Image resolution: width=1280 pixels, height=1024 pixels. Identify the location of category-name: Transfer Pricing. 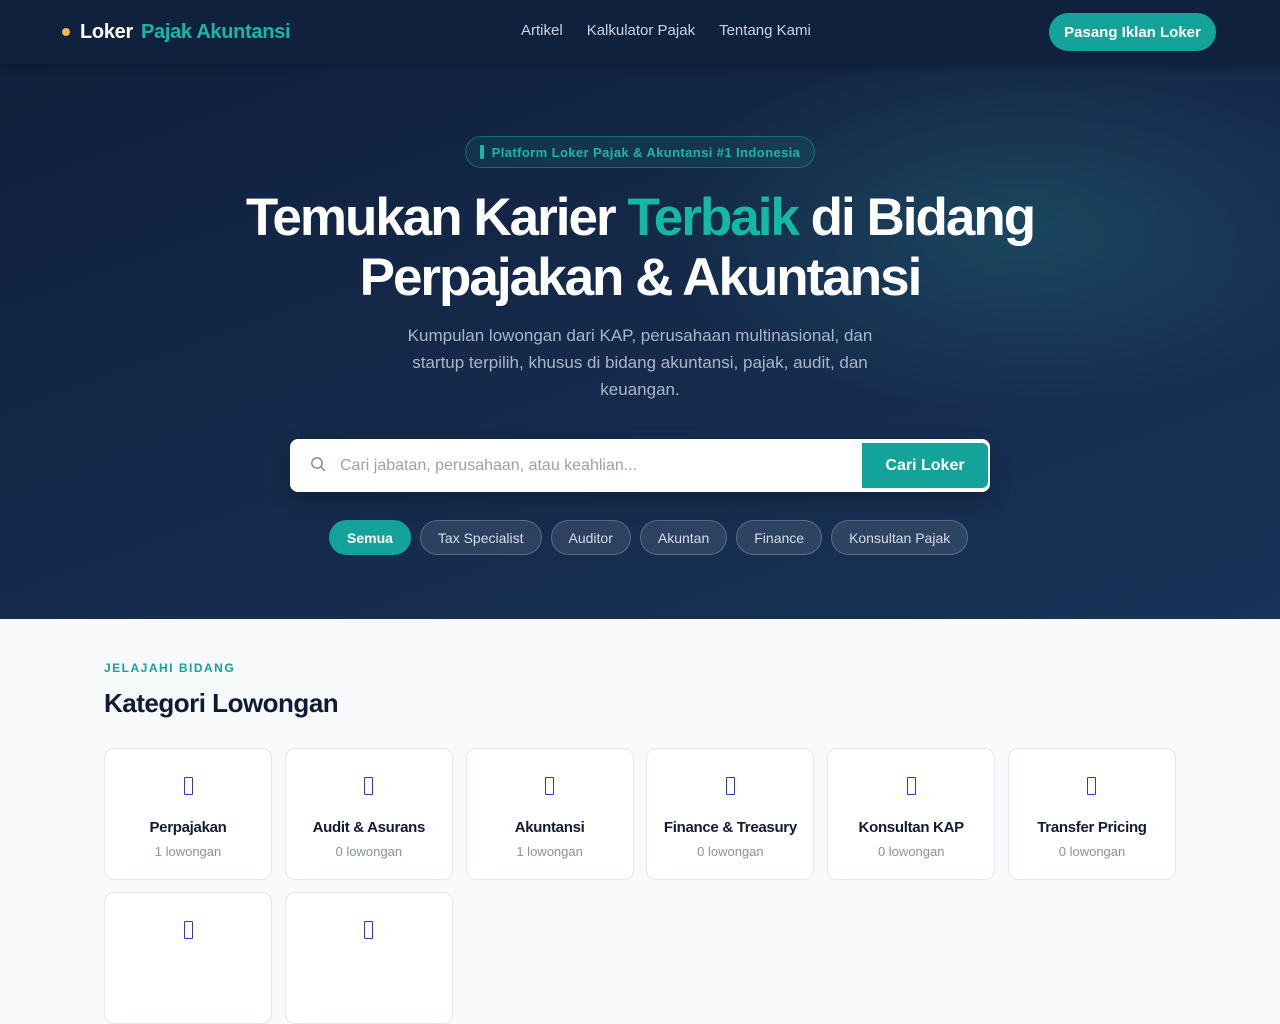
(1092, 827).